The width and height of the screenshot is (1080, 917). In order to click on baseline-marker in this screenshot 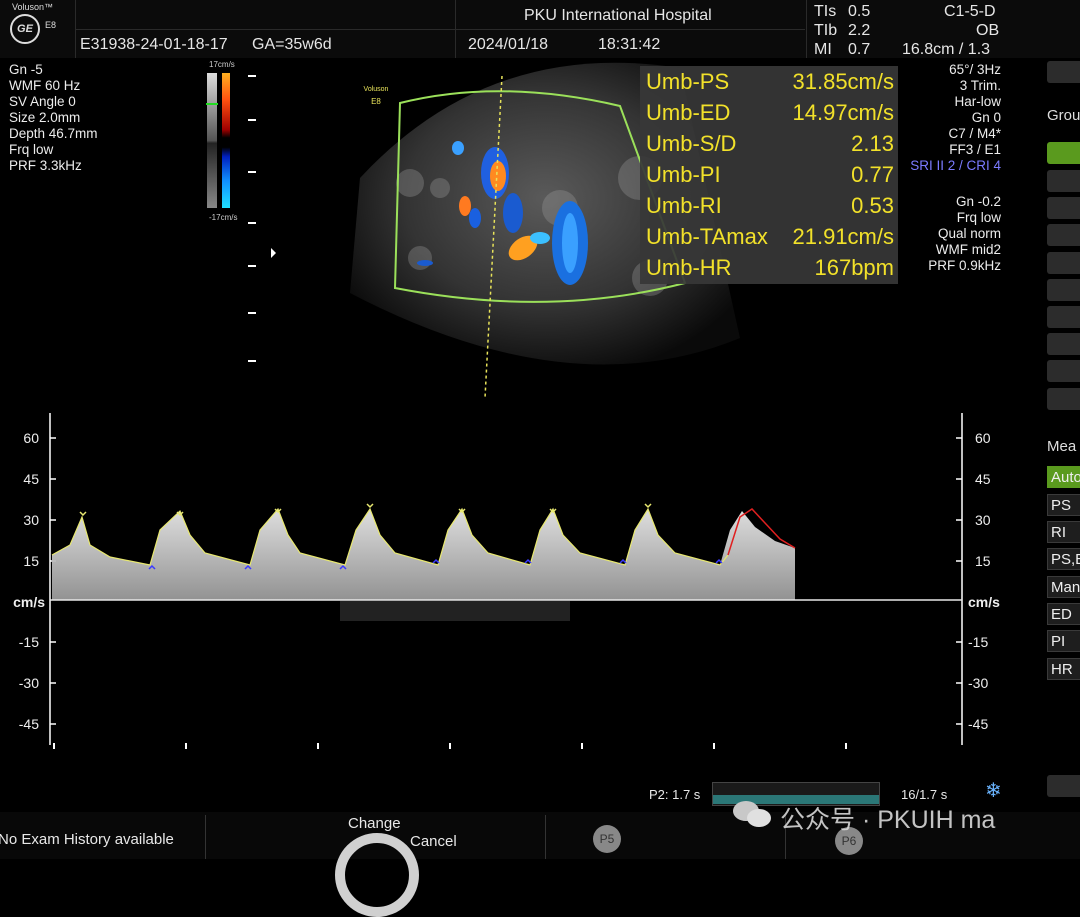, I will do `click(212, 104)`.